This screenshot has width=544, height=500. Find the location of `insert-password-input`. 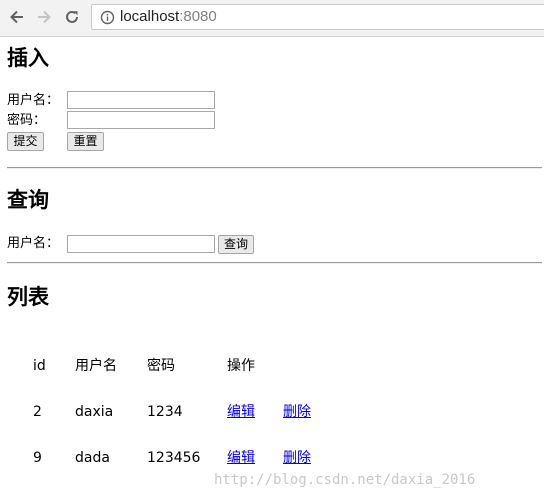

insert-password-input is located at coordinates (141, 120).